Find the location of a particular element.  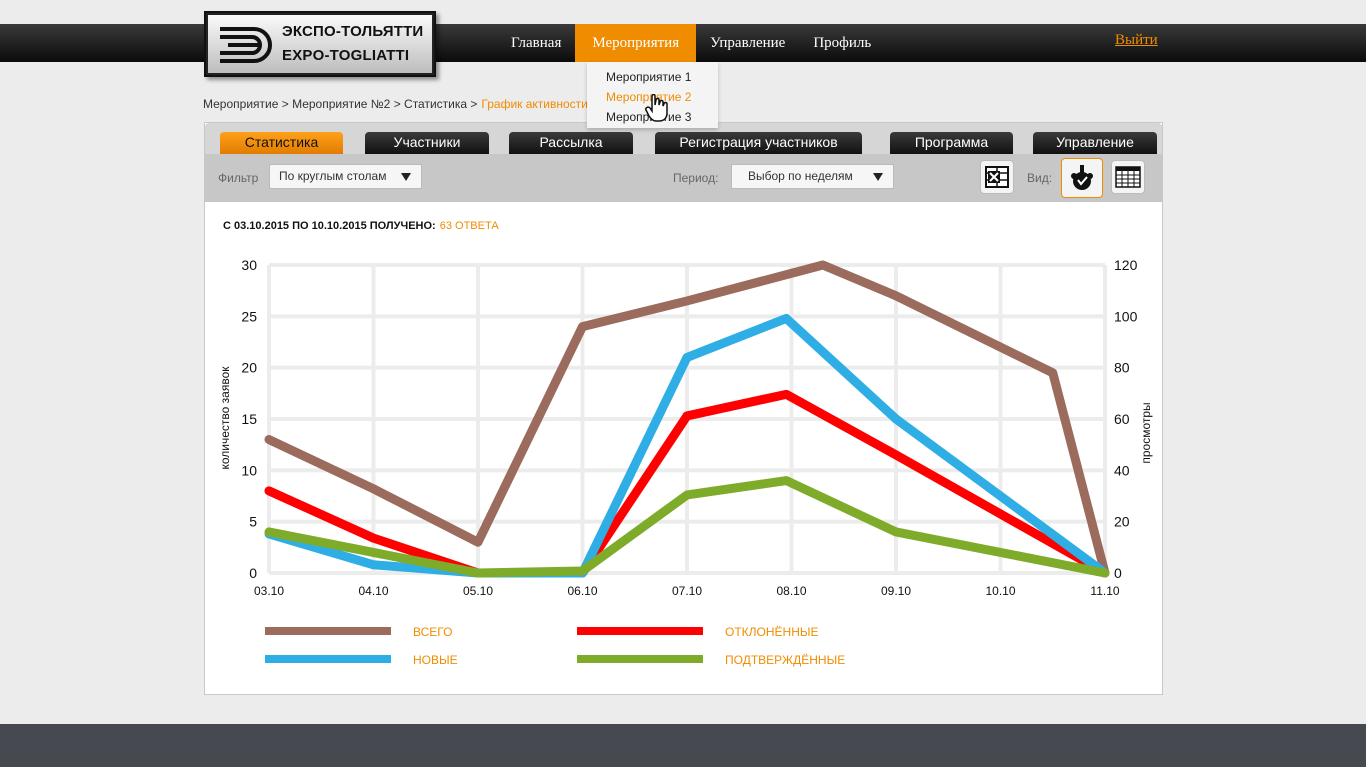

dropdown-item-event-1: Мероприятие 1 is located at coordinates (652, 78).